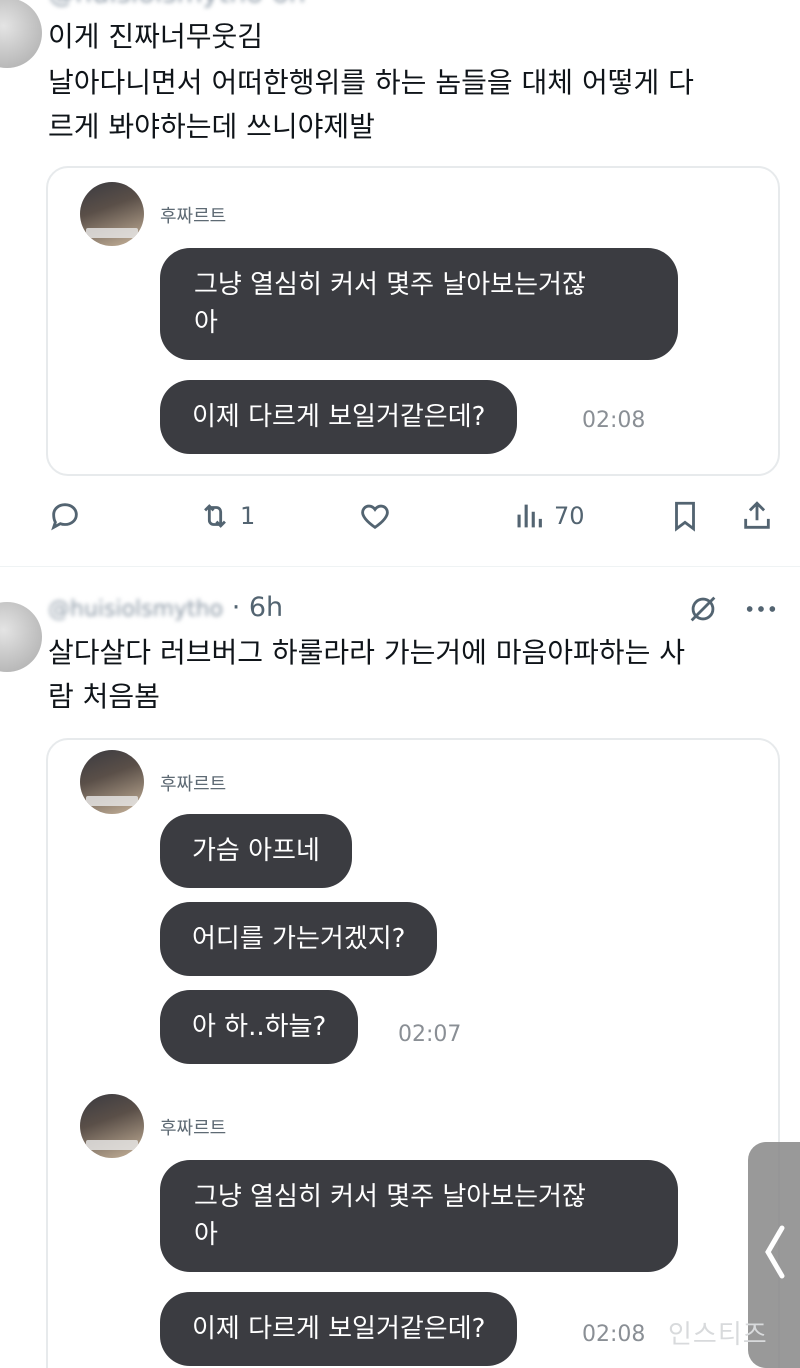 This screenshot has width=800, height=1368. I want to click on bookmark-button, so click(685, 516).